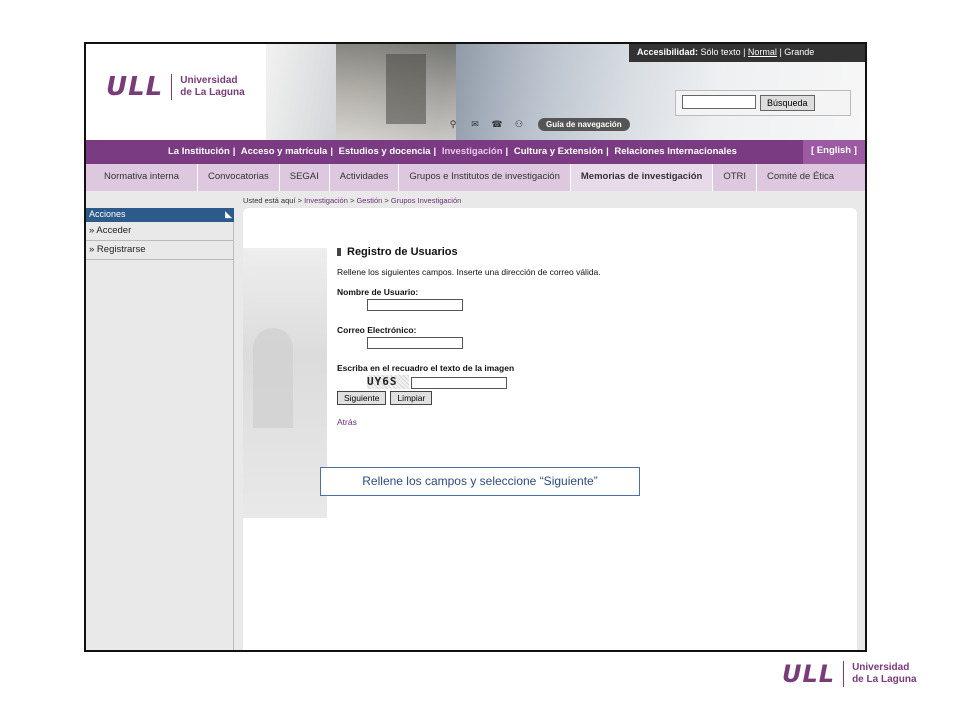  What do you see at coordinates (284, 151) in the screenshot?
I see `nav-item-acceso: Acceso y matrícula` at bounding box center [284, 151].